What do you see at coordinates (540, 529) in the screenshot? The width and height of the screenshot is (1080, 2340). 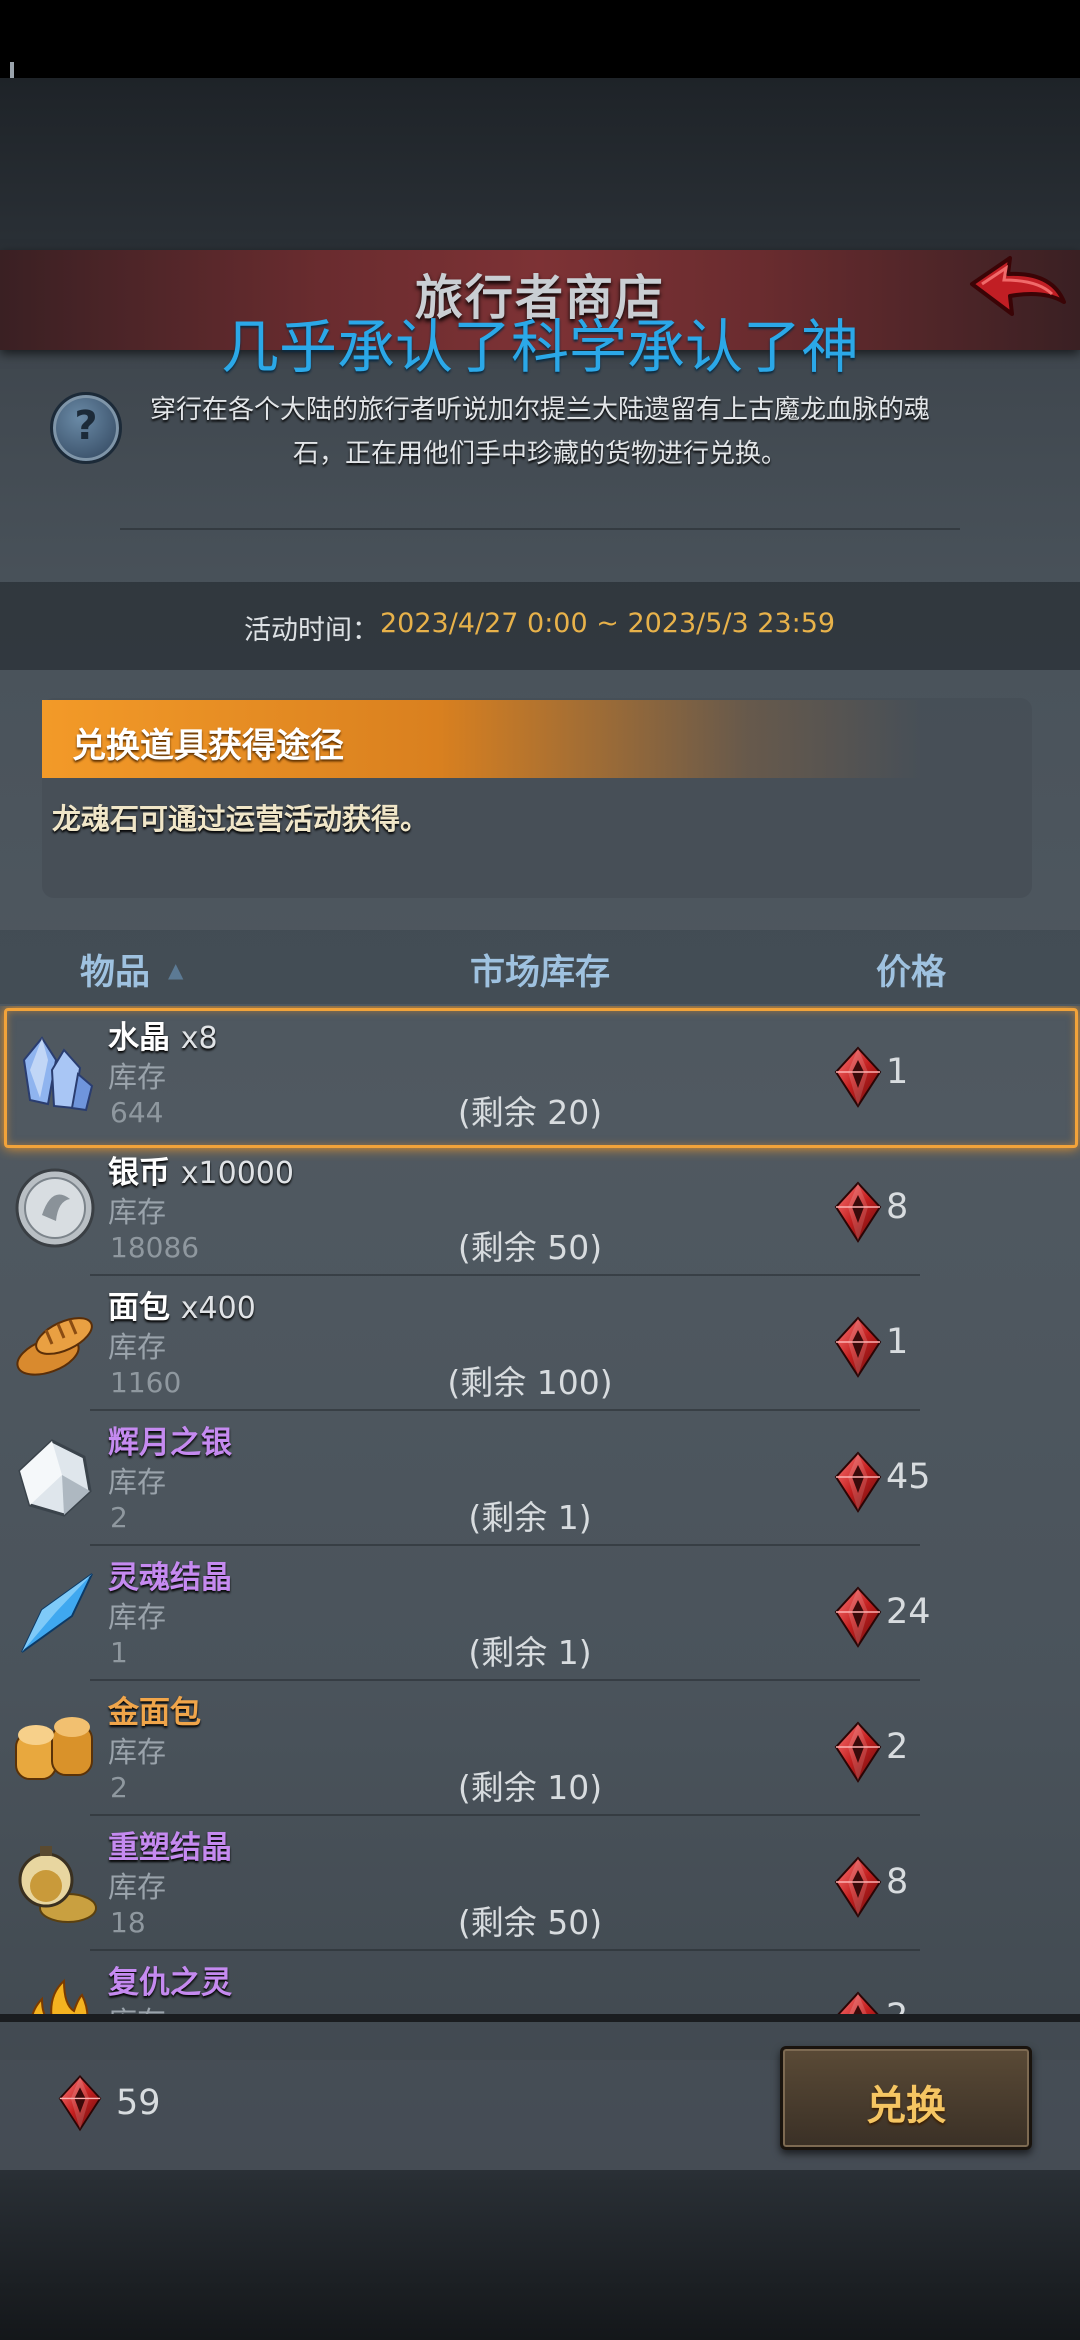 I see `divider` at bounding box center [540, 529].